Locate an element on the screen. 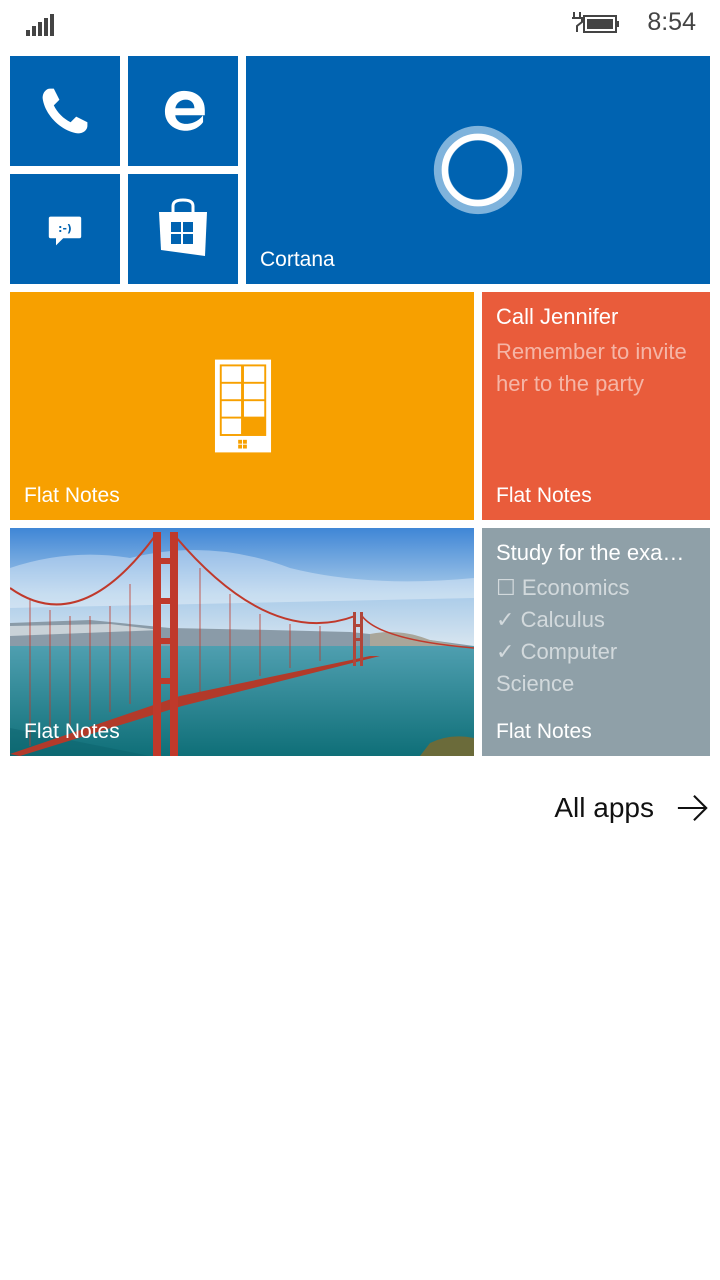 The width and height of the screenshot is (720, 1280). arrow-right-icon is located at coordinates (692, 808).